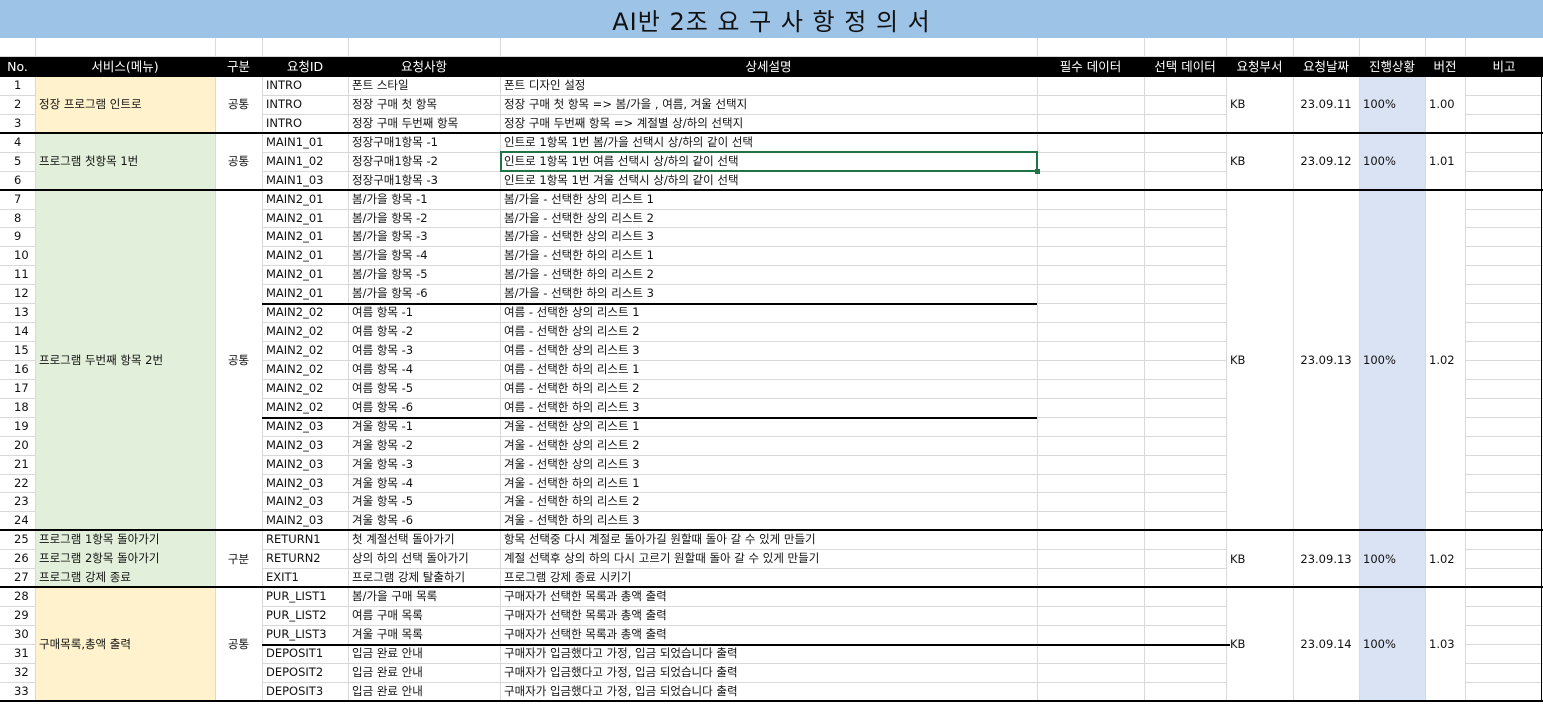 The width and height of the screenshot is (1543, 706). Describe the element at coordinates (768, 236) in the screenshot. I see `detail-description-cell: 봄/가을 - 선택한 상의 리스트 3` at that location.